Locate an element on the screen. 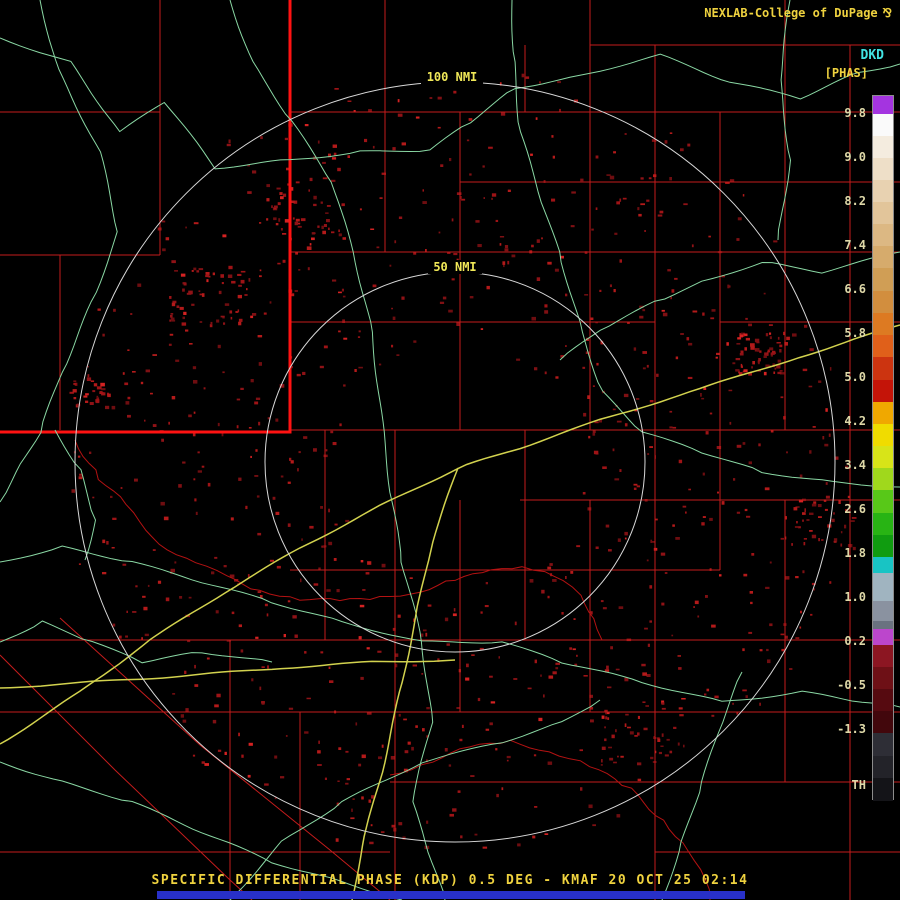 Image resolution: width=900 pixels, height=900 pixels. scale-tick-label: 9.8 is located at coordinates (855, 113).